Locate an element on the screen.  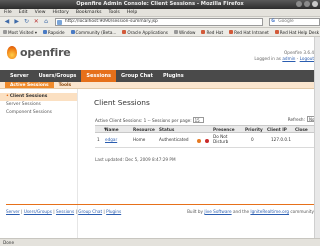
google-icon: G is located at coordinates (273, 21).